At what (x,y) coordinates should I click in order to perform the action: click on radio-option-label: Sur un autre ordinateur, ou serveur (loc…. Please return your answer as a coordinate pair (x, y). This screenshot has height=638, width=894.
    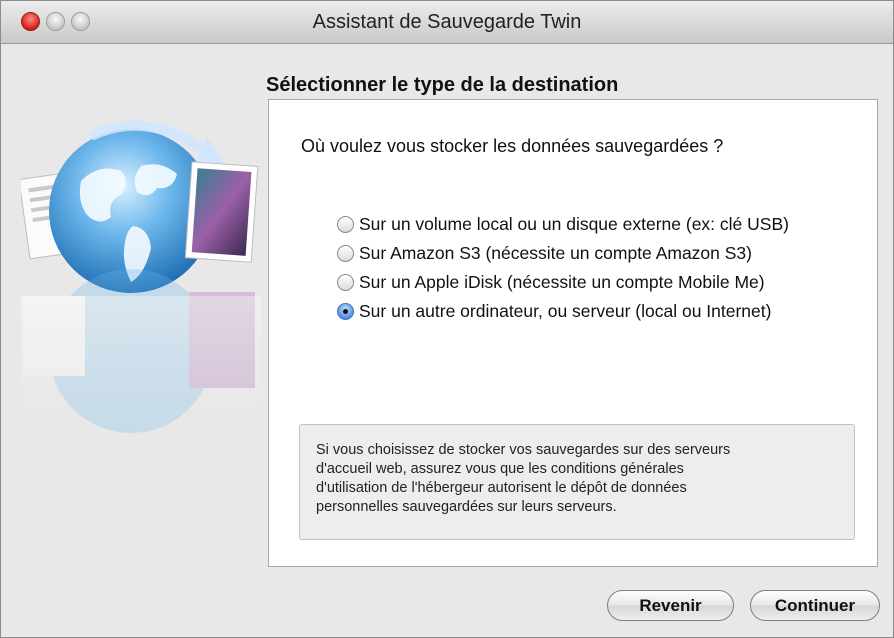
    Looking at the image, I should click on (565, 311).